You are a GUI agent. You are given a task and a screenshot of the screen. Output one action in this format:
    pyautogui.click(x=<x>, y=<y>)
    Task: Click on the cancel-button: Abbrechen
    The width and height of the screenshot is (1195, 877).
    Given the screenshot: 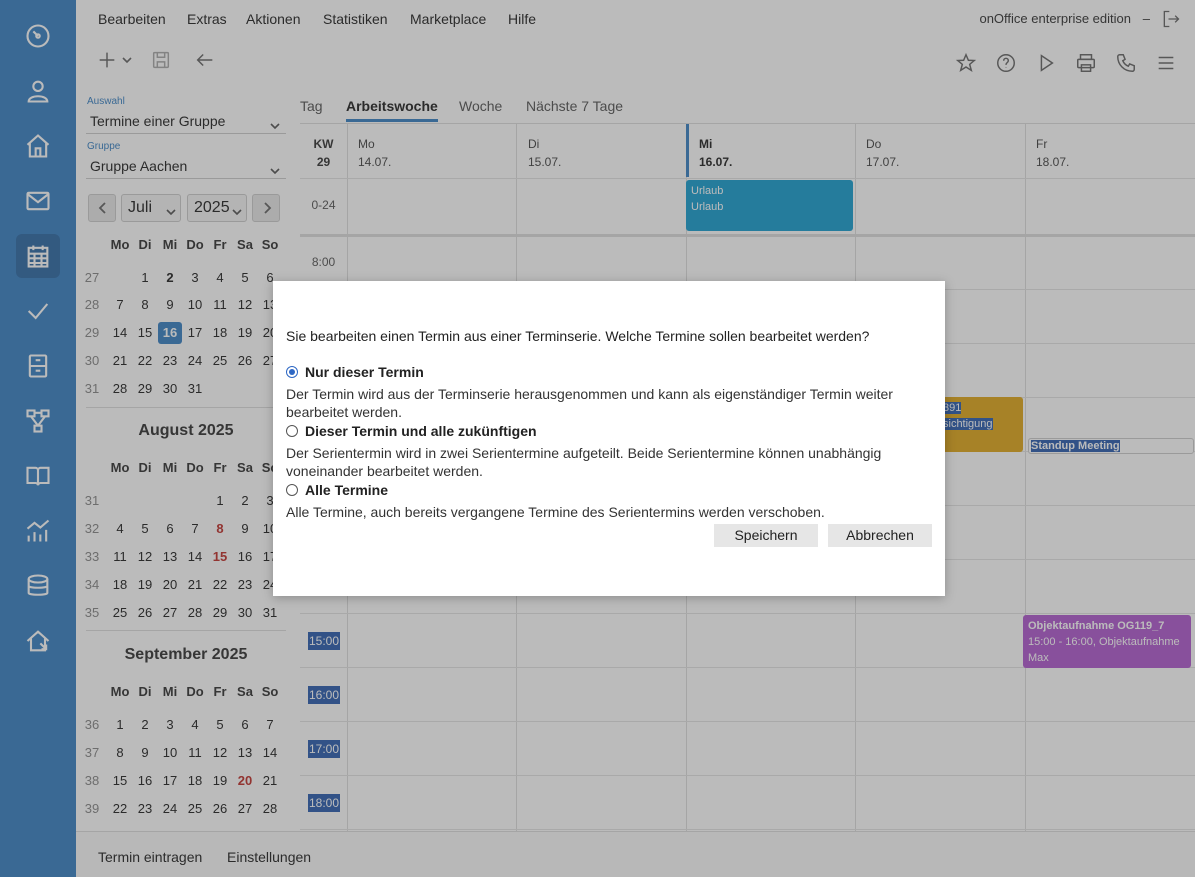 What is the action you would take?
    pyautogui.click(x=880, y=535)
    